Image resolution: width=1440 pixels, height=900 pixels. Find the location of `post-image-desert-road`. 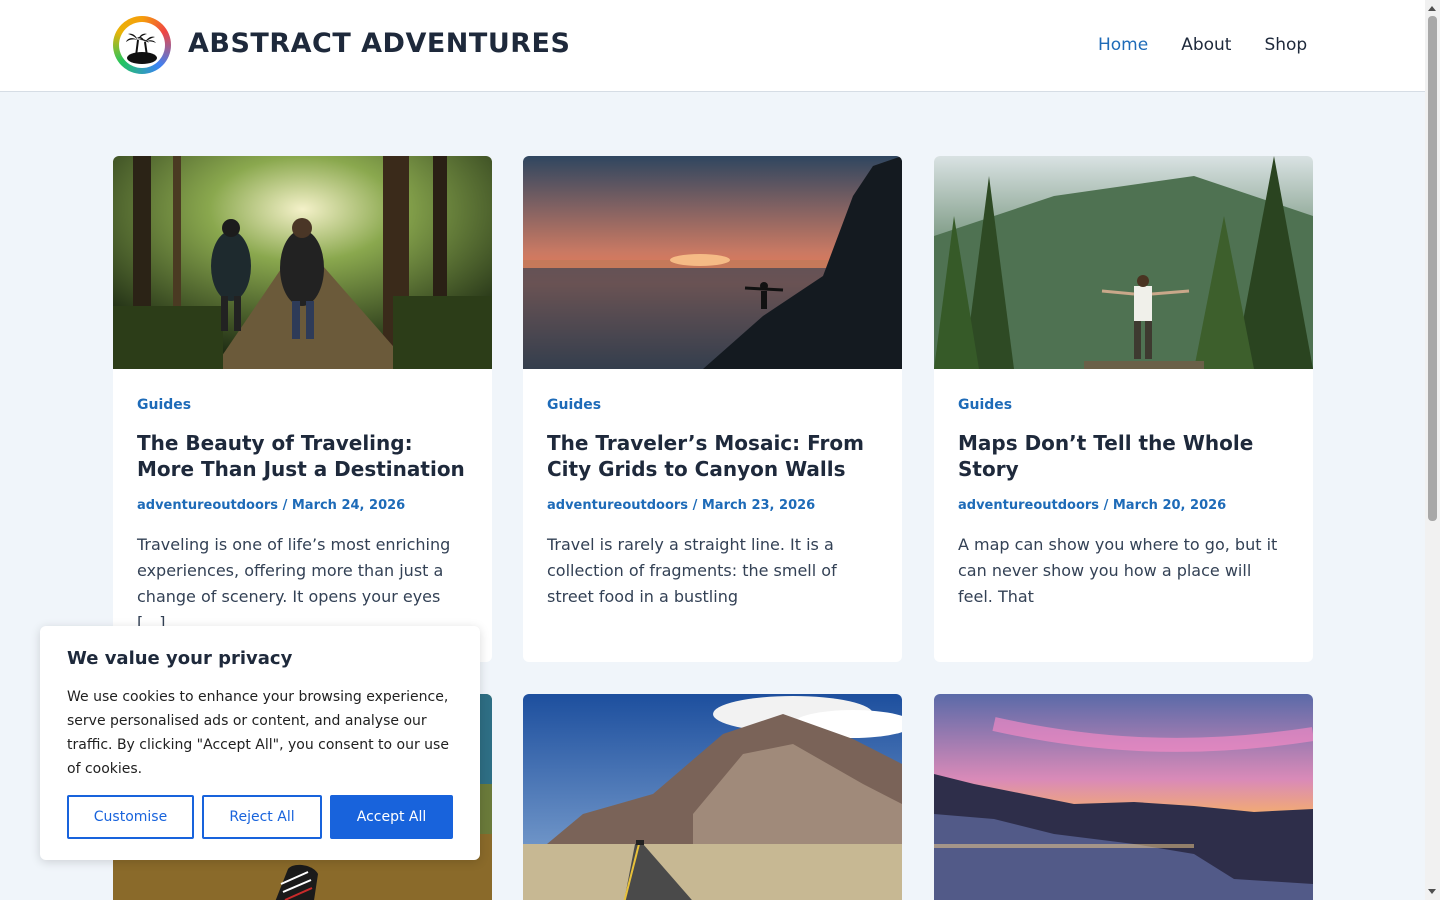

post-image-desert-road is located at coordinates (712, 797).